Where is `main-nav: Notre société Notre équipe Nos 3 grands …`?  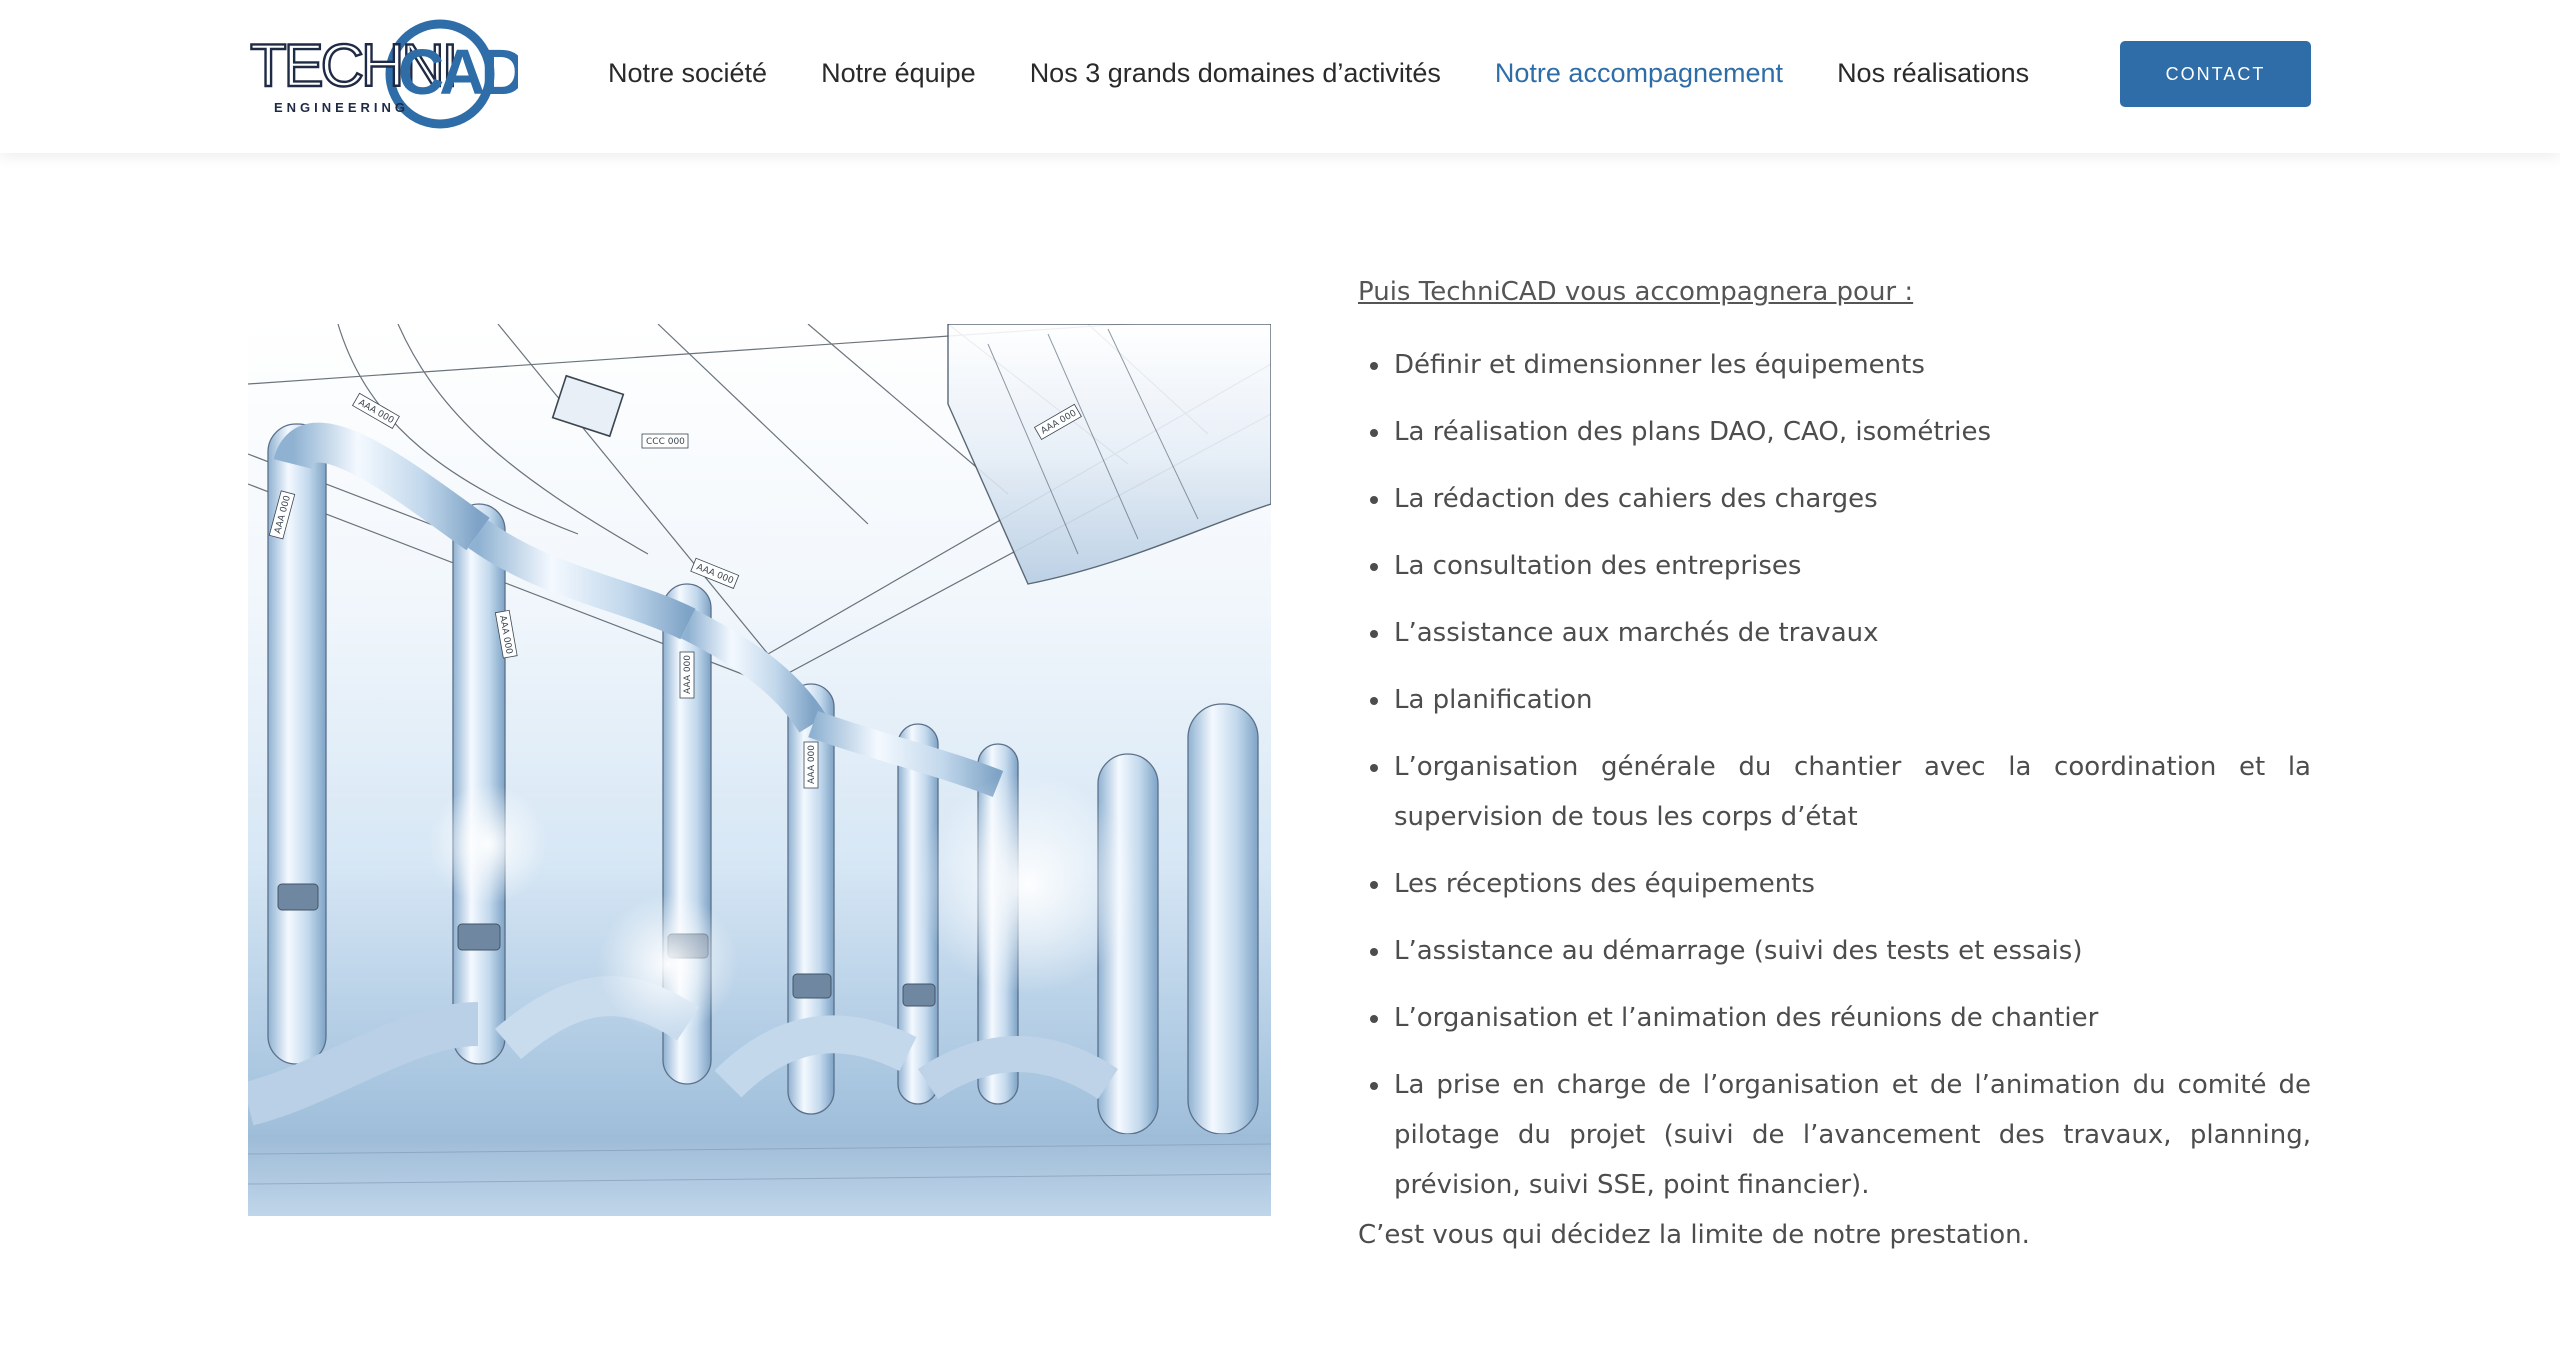 main-nav: Notre société Notre équipe Nos 3 grands … is located at coordinates (1318, 73).